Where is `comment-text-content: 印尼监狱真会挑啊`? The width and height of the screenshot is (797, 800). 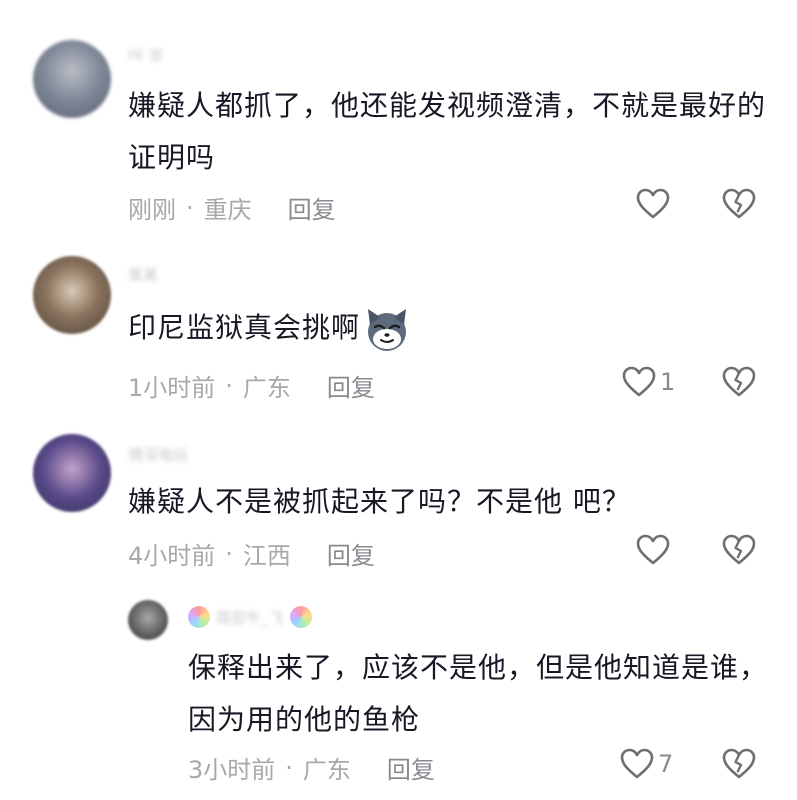 comment-text-content: 印尼监狱真会挑啊 is located at coordinates (244, 327).